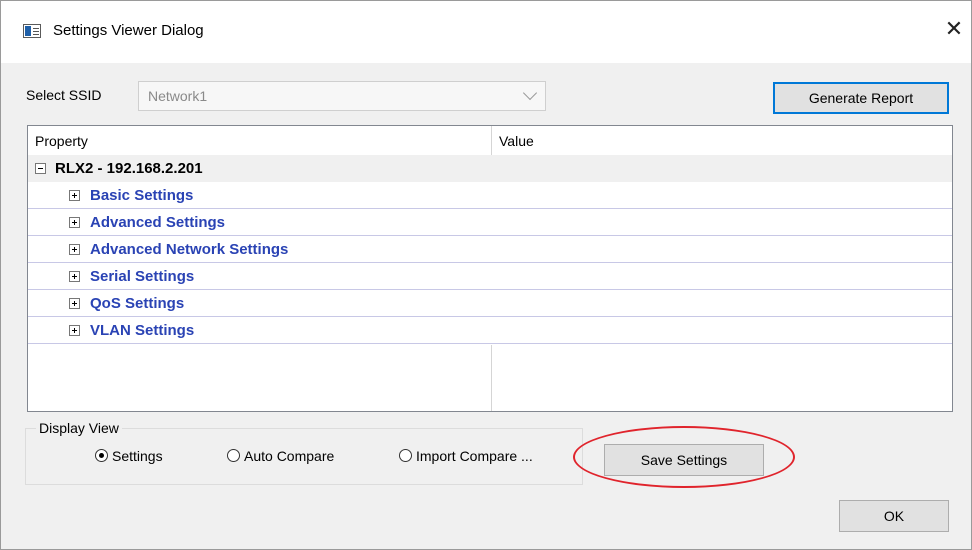 The image size is (972, 550). I want to click on category-row-vlan-settings: VLAN Settings, so click(490, 330).